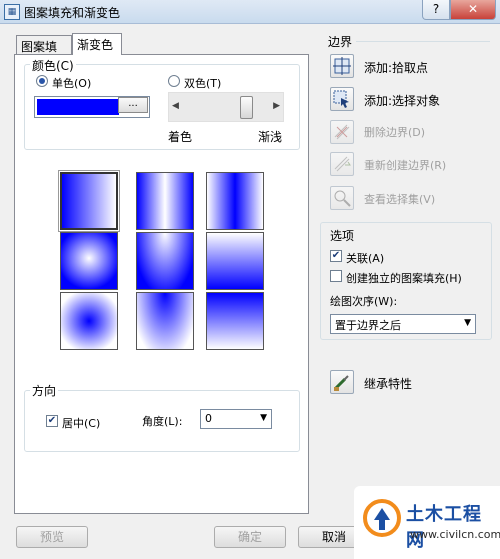 This screenshot has width=500, height=559. What do you see at coordinates (165, 321) in the screenshot?
I see `gradient-swatch-inverted-hemispherical` at bounding box center [165, 321].